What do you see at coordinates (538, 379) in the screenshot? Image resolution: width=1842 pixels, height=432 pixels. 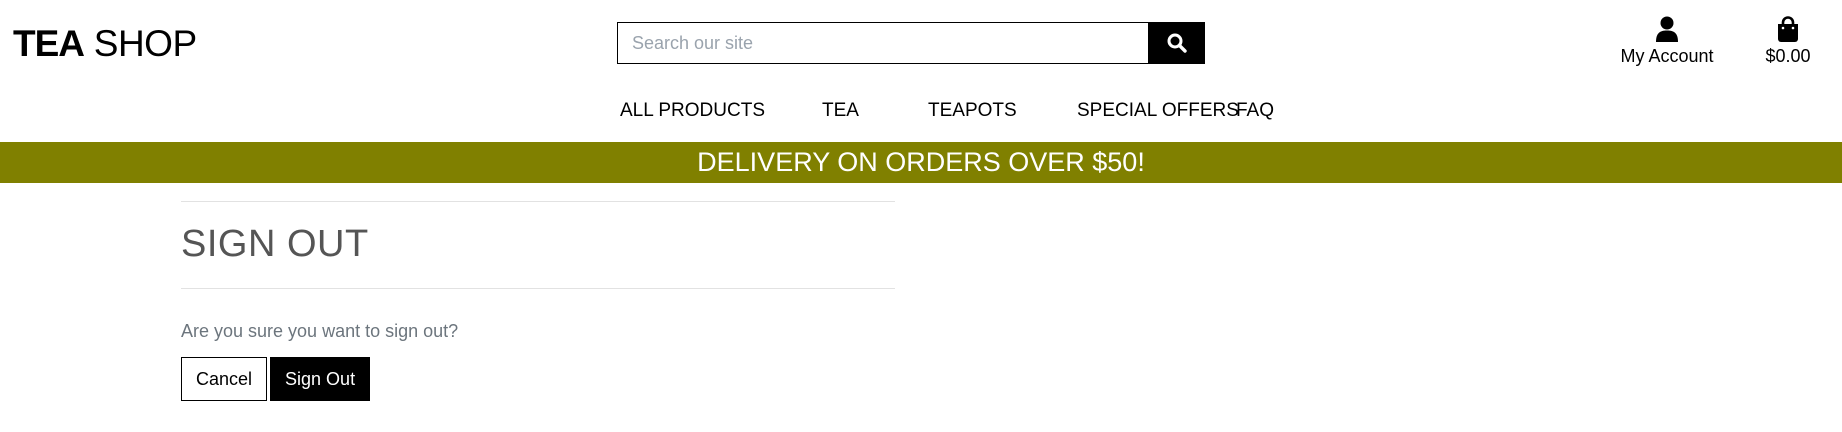 I see `button-group: Cancel Sign Out` at bounding box center [538, 379].